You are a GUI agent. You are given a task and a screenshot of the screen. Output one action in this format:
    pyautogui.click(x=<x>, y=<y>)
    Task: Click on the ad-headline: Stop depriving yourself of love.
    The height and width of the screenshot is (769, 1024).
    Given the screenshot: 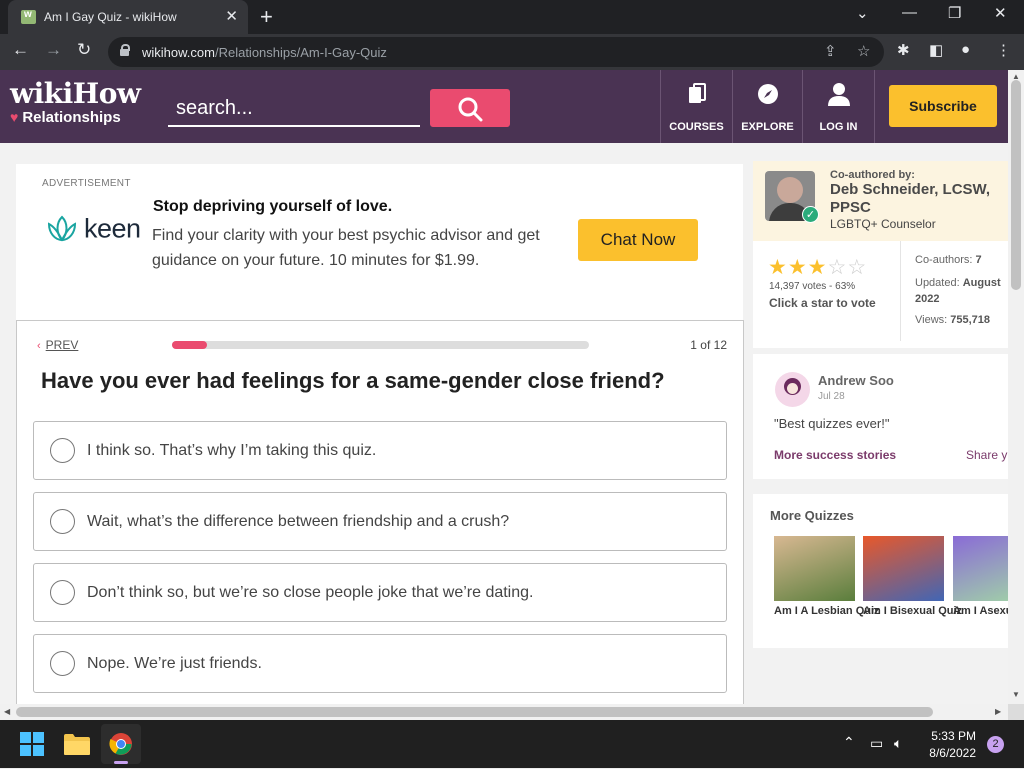 What is the action you would take?
    pyautogui.click(x=273, y=206)
    